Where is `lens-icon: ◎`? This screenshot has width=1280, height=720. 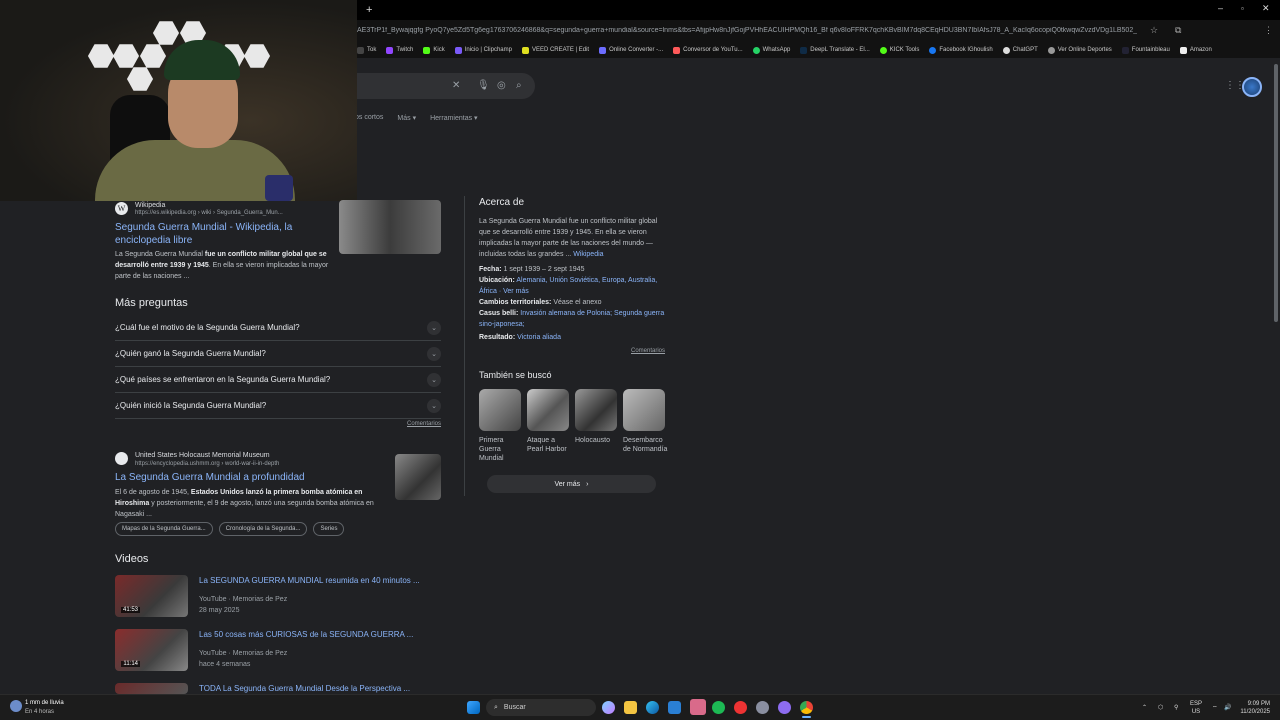 lens-icon: ◎ is located at coordinates (501, 85).